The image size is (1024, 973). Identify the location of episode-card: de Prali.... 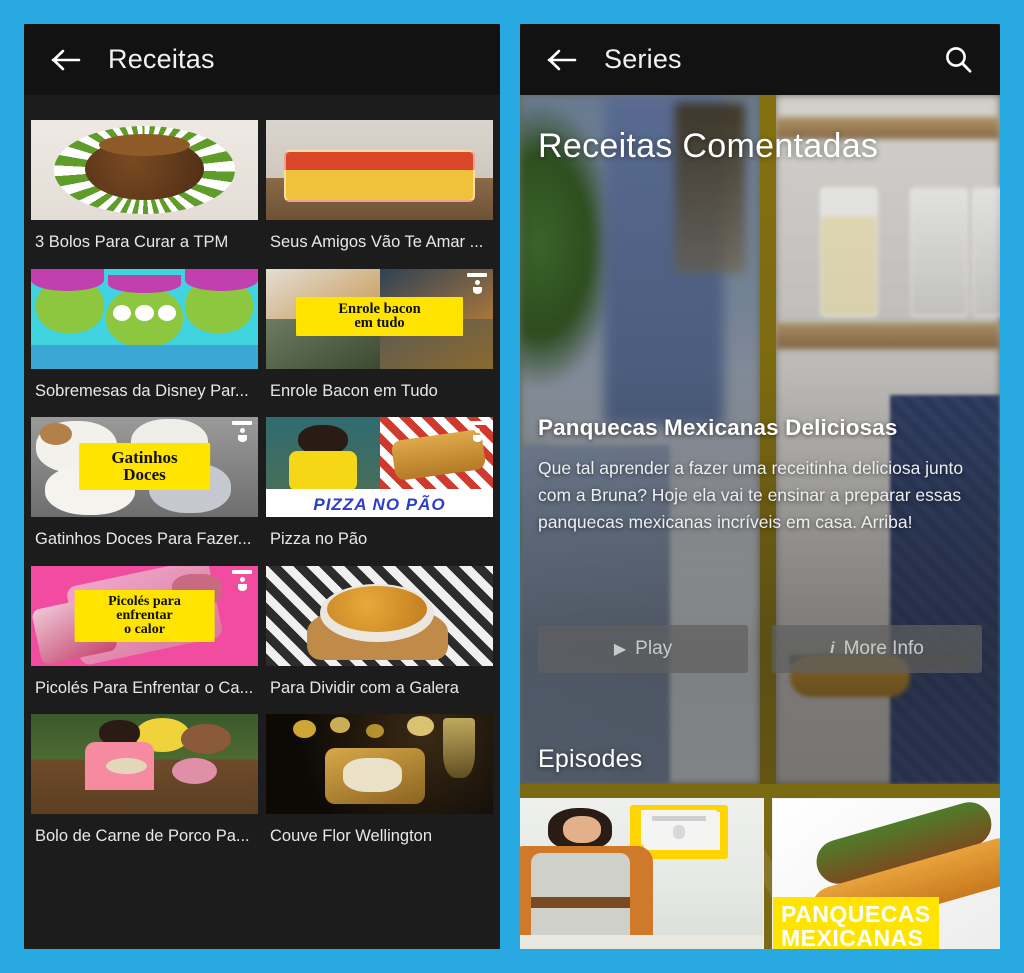
(642, 873).